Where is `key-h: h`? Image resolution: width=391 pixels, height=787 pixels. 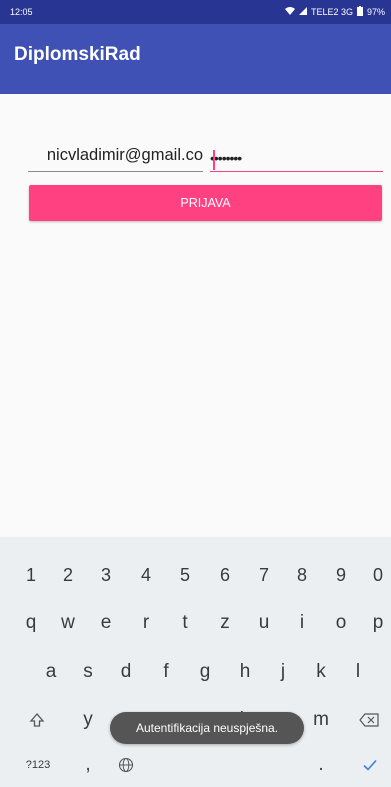 key-h: h is located at coordinates (245, 672).